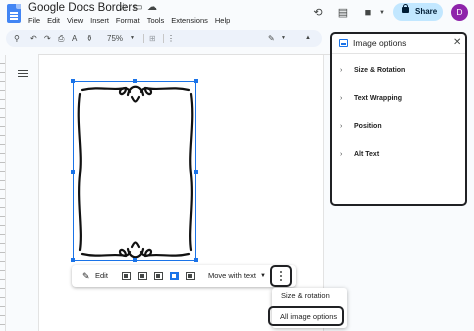 The width and height of the screenshot is (474, 331). What do you see at coordinates (308, 38) in the screenshot?
I see `collapse-menus-icon: ▲` at bounding box center [308, 38].